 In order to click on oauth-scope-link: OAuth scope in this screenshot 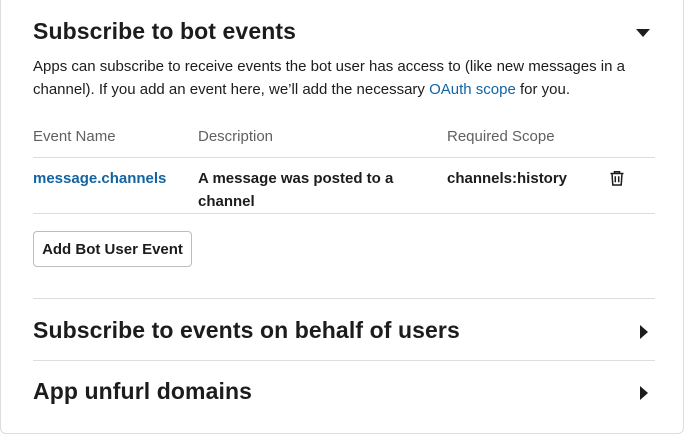, I will do `click(472, 89)`.